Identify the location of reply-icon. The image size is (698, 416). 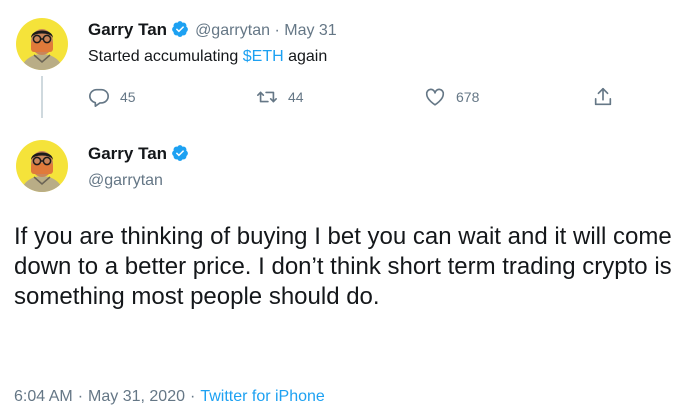
(99, 97).